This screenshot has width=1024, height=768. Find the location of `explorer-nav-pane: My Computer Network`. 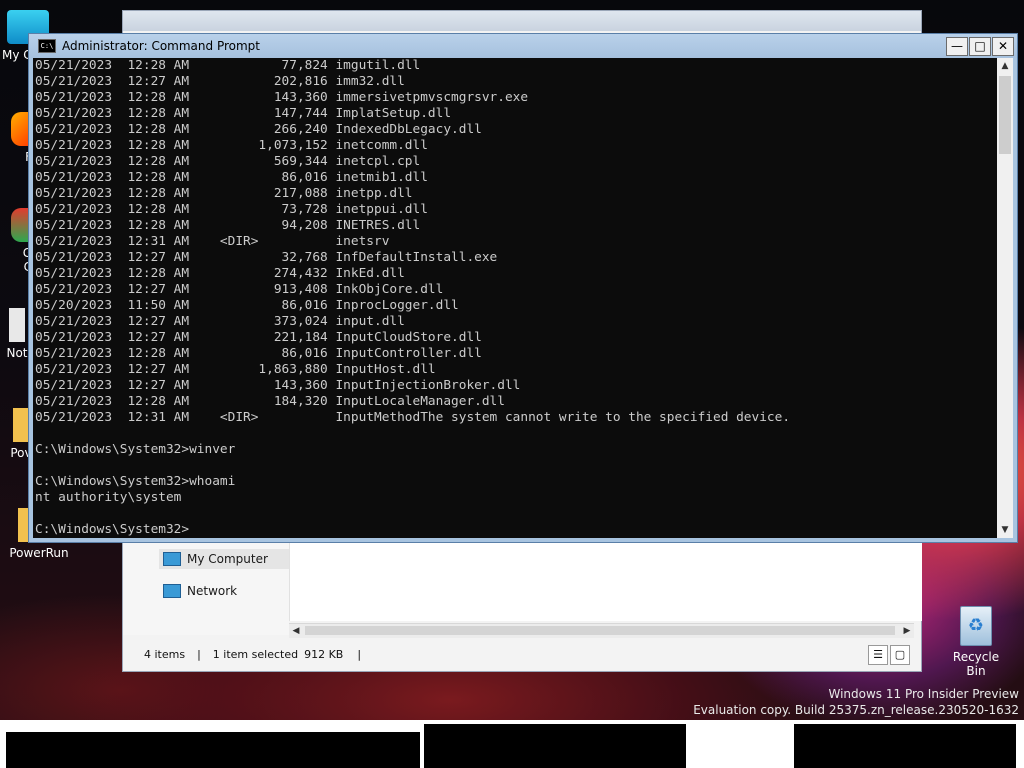

explorer-nav-pane: My Computer Network is located at coordinates (207, 589).